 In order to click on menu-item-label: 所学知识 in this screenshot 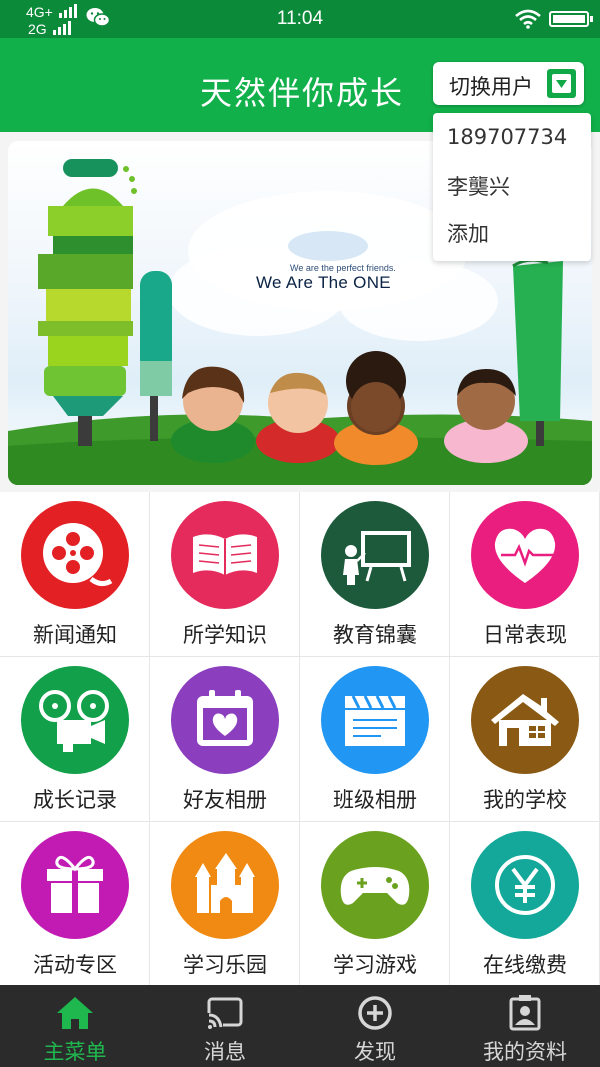, I will do `click(225, 635)`.